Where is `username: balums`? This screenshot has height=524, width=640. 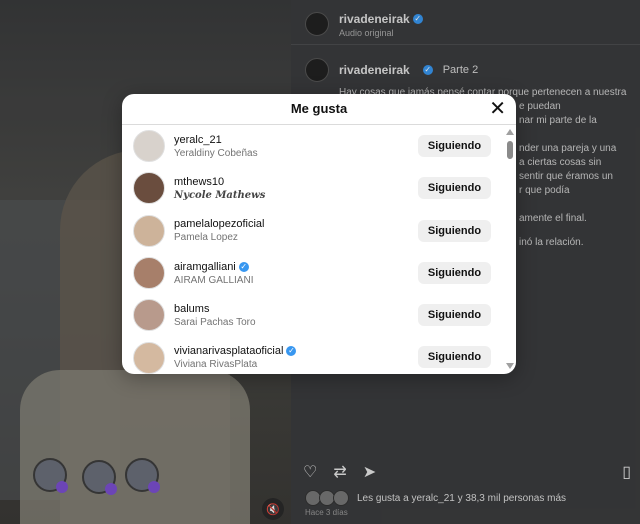
username: balums is located at coordinates (215, 309).